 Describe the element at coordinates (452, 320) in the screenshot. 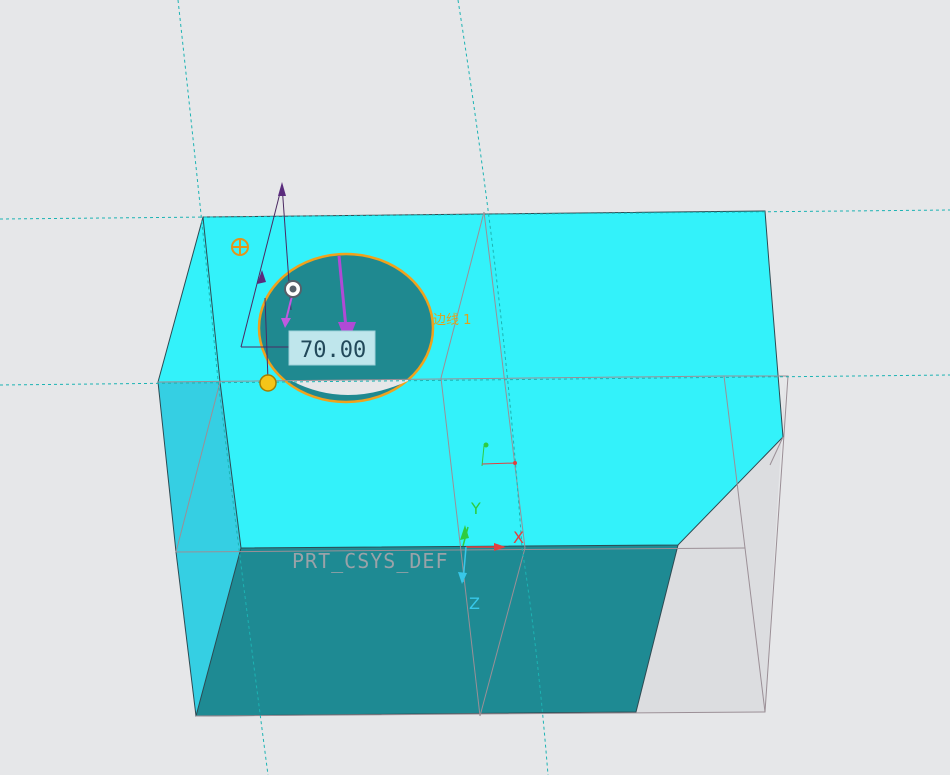

I see `edge-reference-label: 边线 1` at that location.